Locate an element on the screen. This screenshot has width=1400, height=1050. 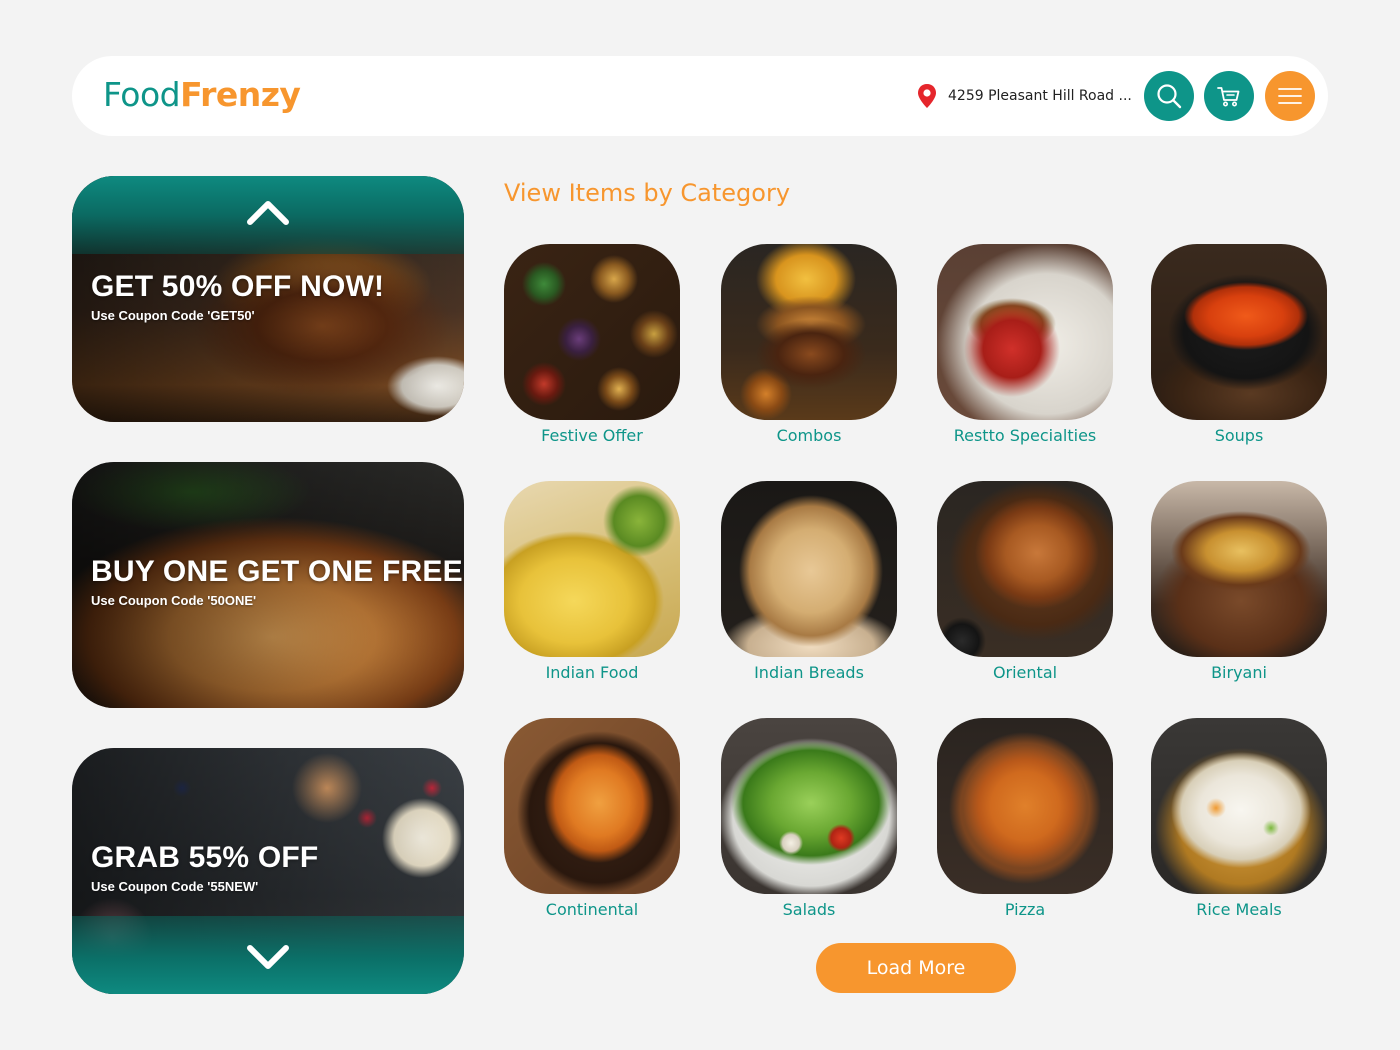
category-rice-meals: Rice Meals is located at coordinates (1239, 818).